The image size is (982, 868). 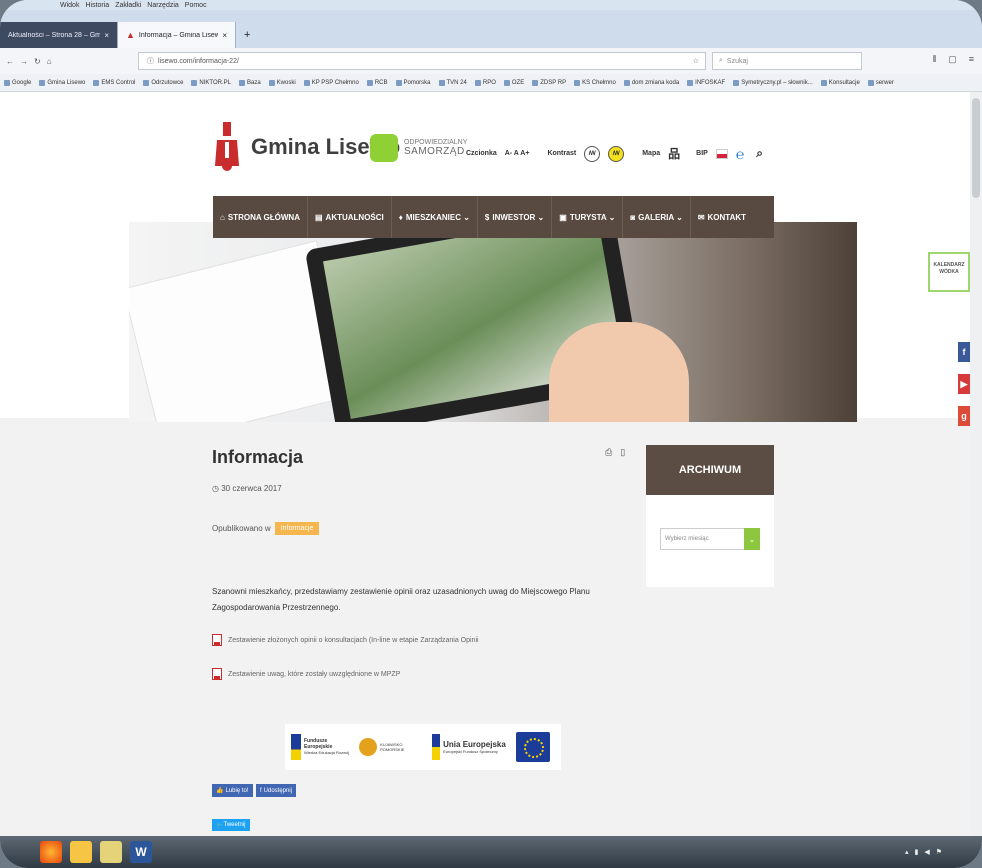 I want to click on bookmark-item: INFOSKAF, so click(x=706, y=82).